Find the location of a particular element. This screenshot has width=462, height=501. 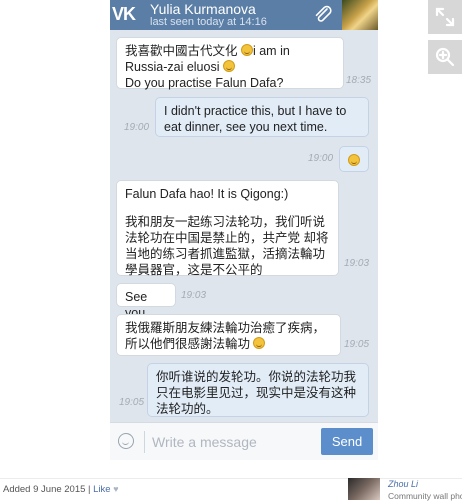

heart-icon: ♥ is located at coordinates (115, 489).